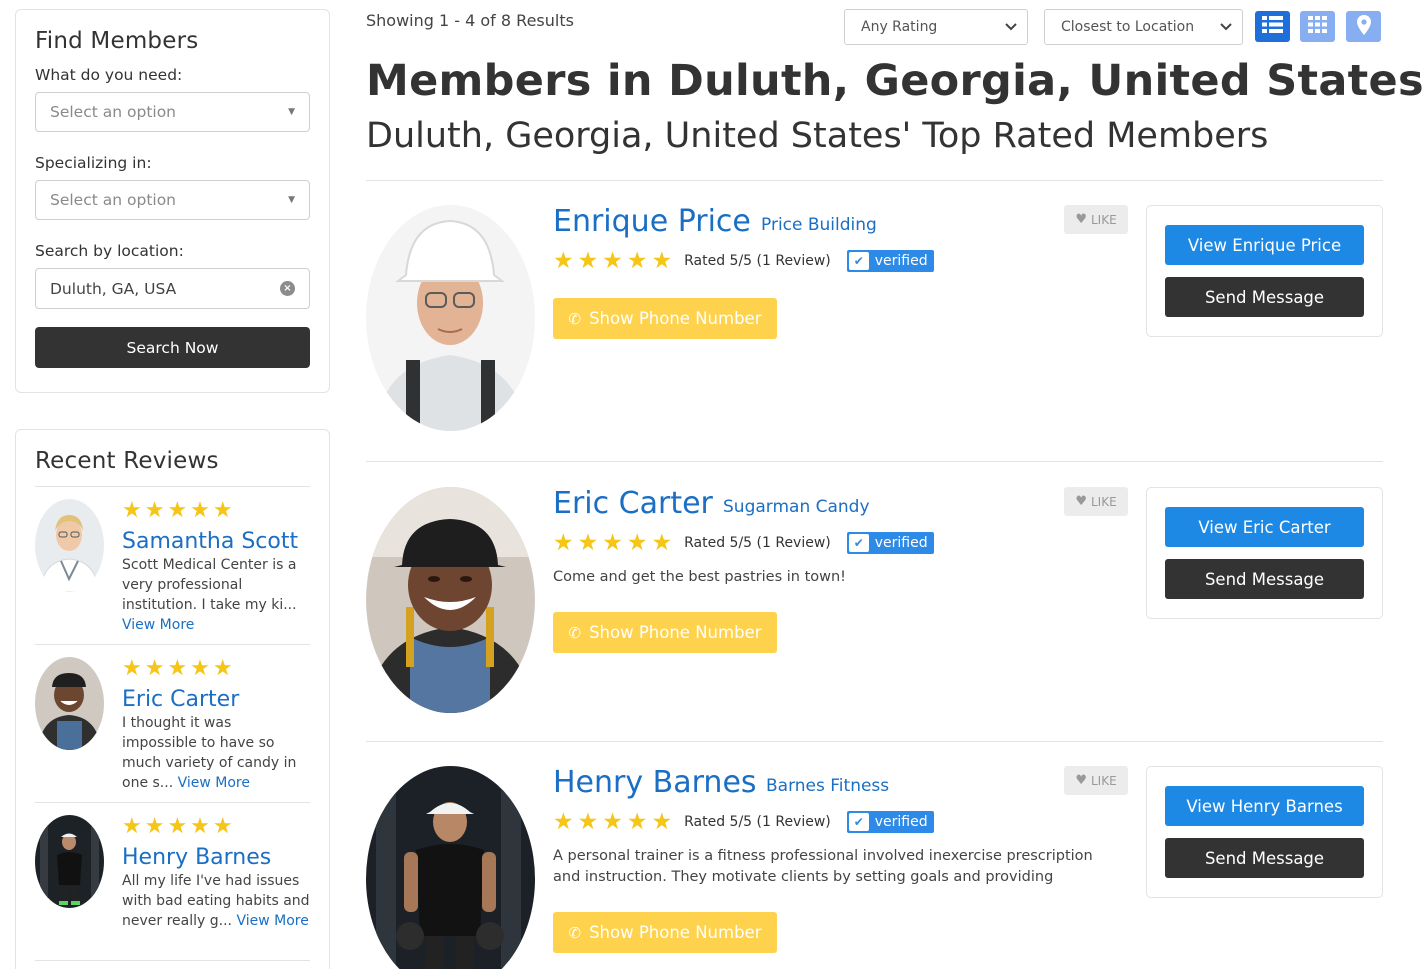 This screenshot has width=1426, height=969. I want to click on rating-filter-select: Any Rating, so click(936, 27).